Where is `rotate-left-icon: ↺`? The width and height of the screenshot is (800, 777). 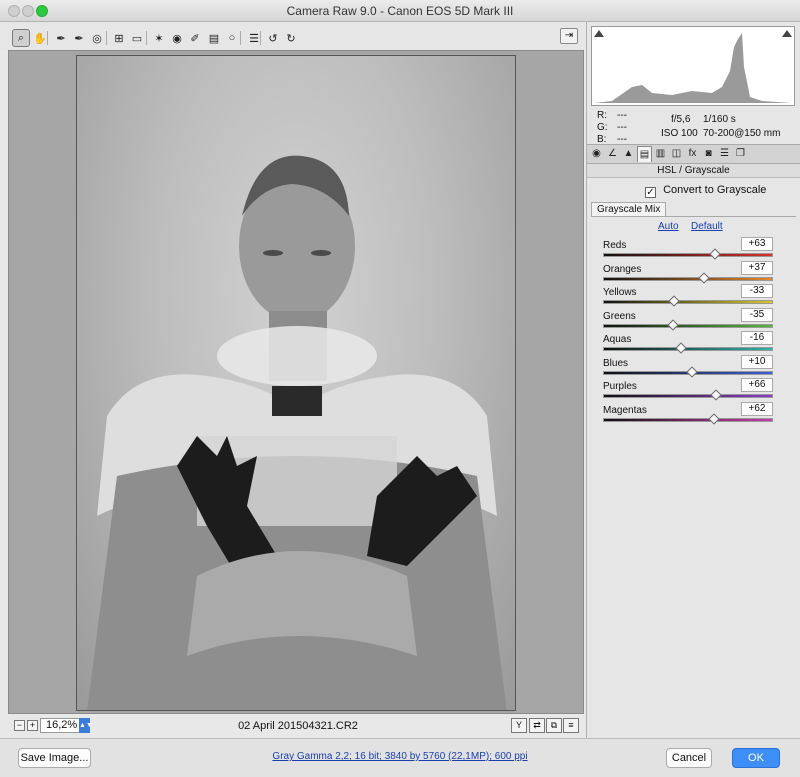 rotate-left-icon: ↺ is located at coordinates (273, 38).